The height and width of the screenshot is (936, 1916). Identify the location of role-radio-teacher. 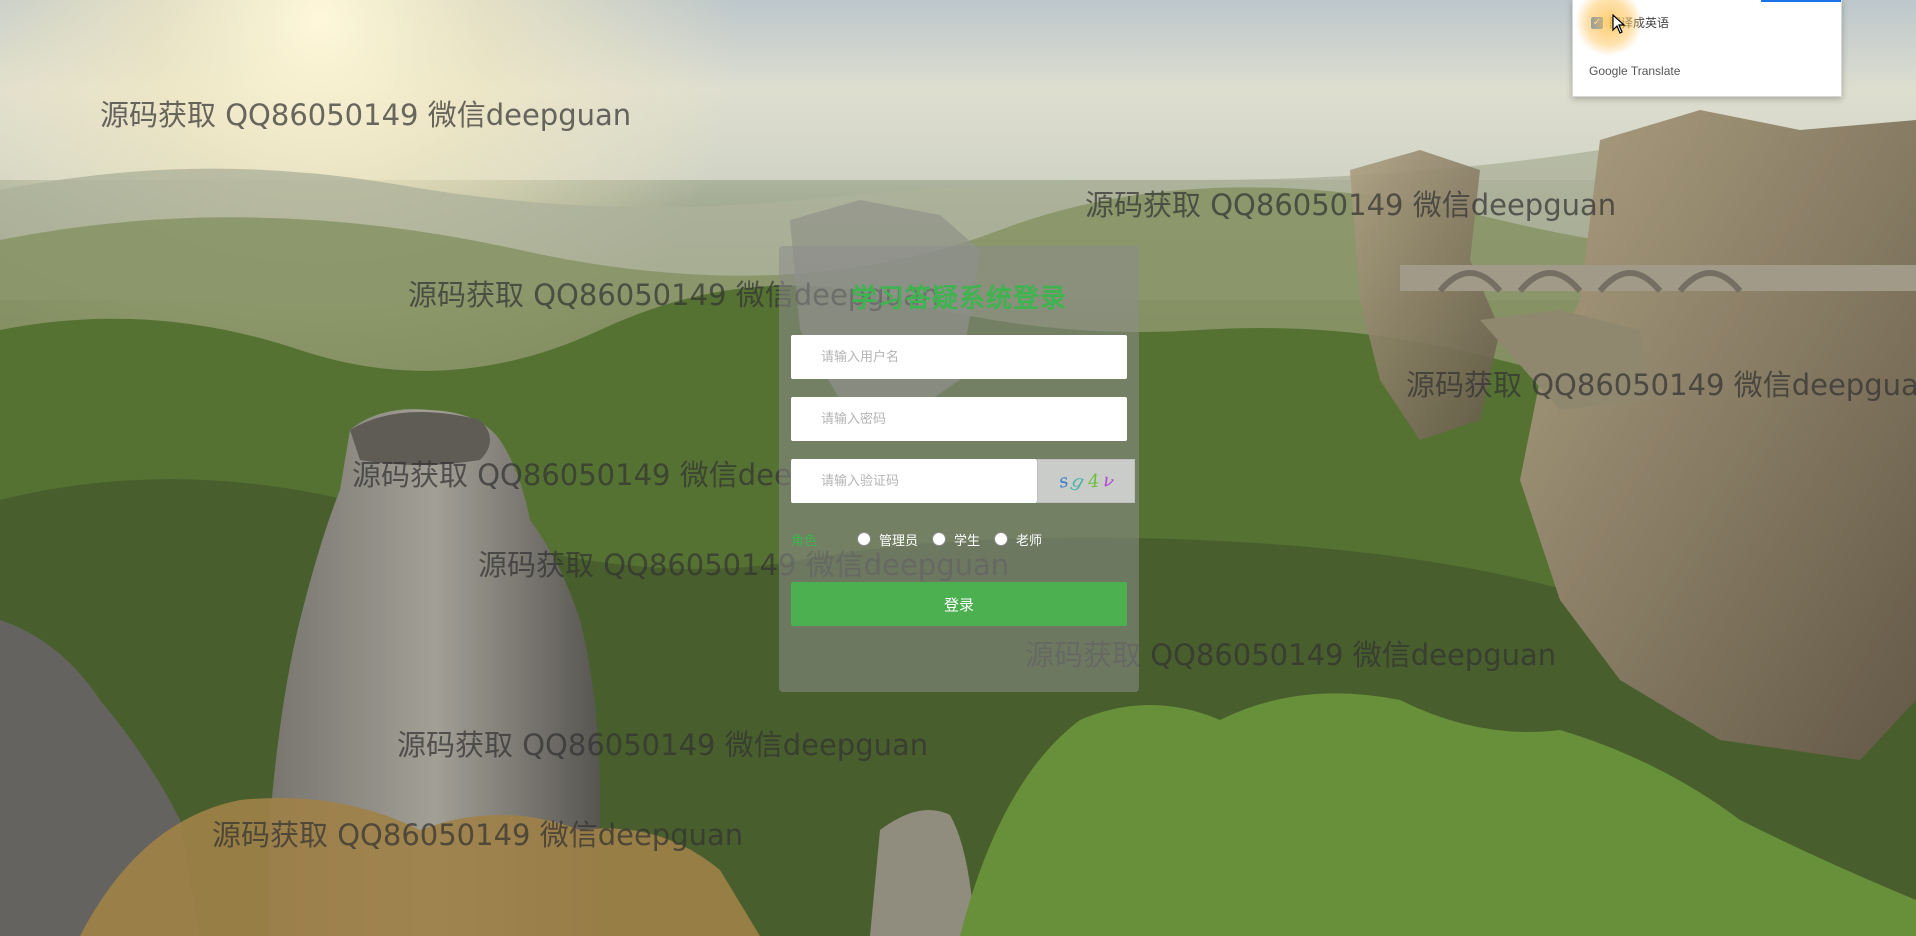
(1001, 539).